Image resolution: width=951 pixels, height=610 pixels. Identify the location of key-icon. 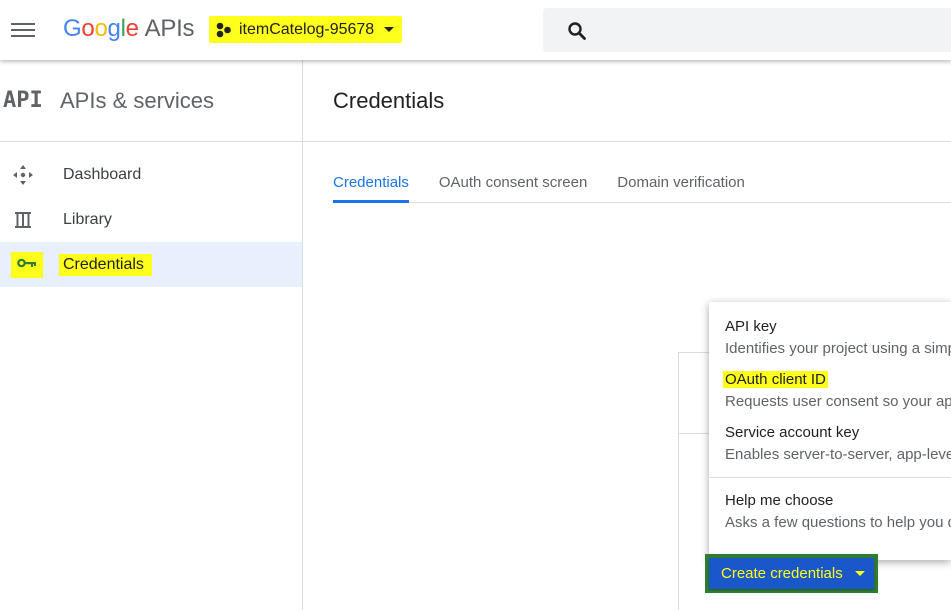
(26, 262).